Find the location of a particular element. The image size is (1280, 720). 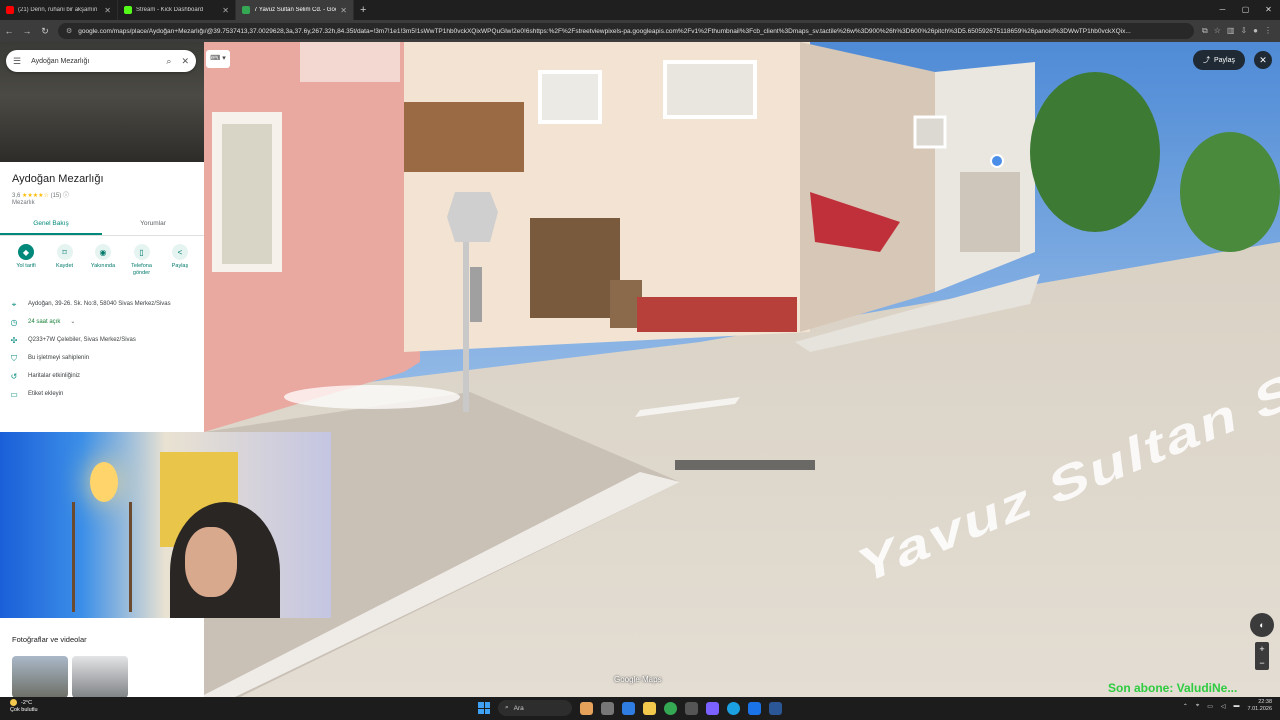

photos-heading: Fotoğraflar ve videolar is located at coordinates (49, 639).